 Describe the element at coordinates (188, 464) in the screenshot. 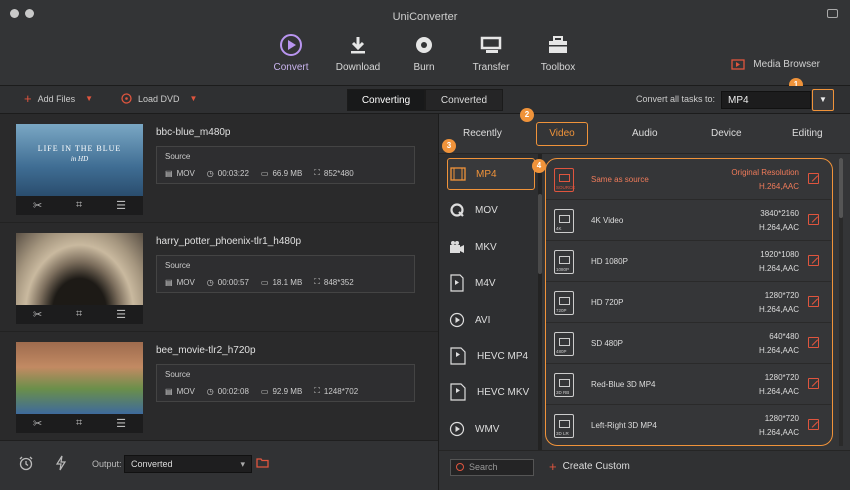

I see `output-select: Converted ▾` at that location.